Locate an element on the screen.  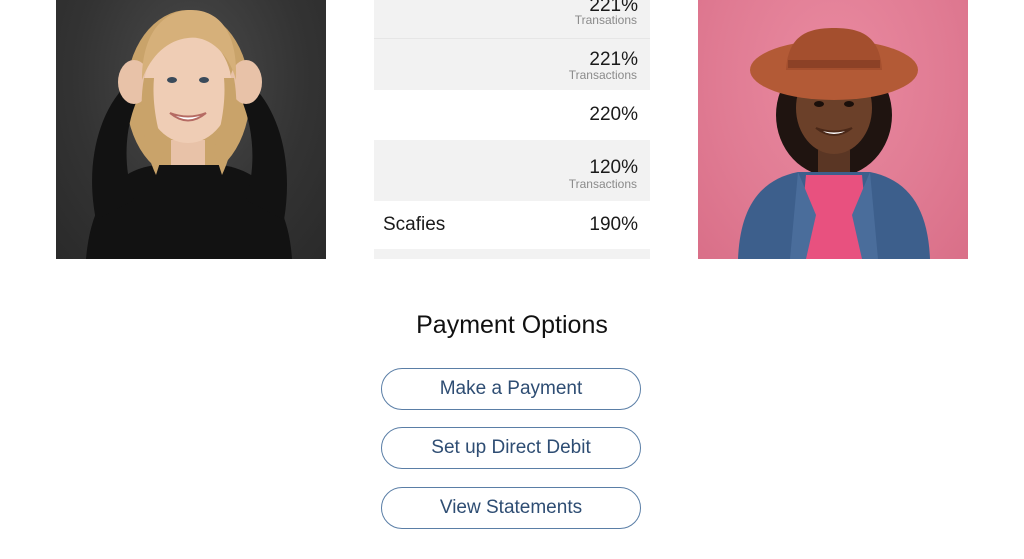
payment-options-title: Payment Options is located at coordinates (512, 325).